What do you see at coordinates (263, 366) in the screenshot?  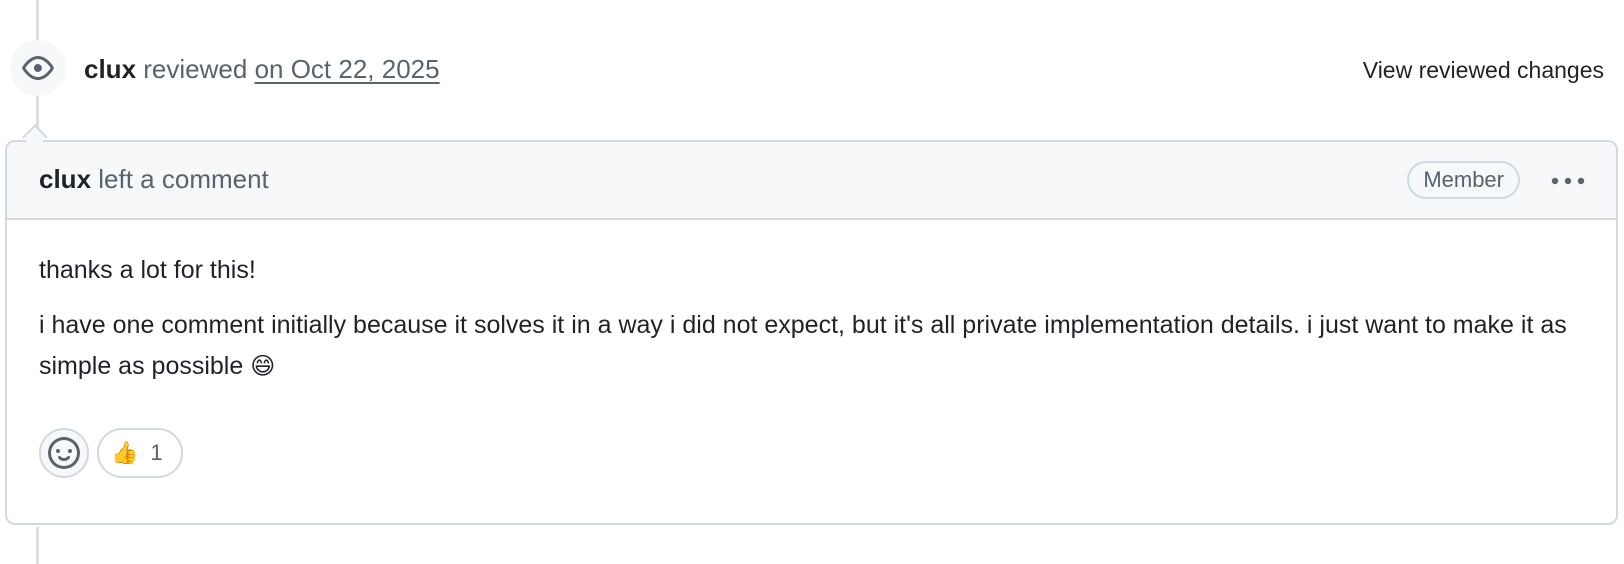 I see `grinning-emoji: 😄` at bounding box center [263, 366].